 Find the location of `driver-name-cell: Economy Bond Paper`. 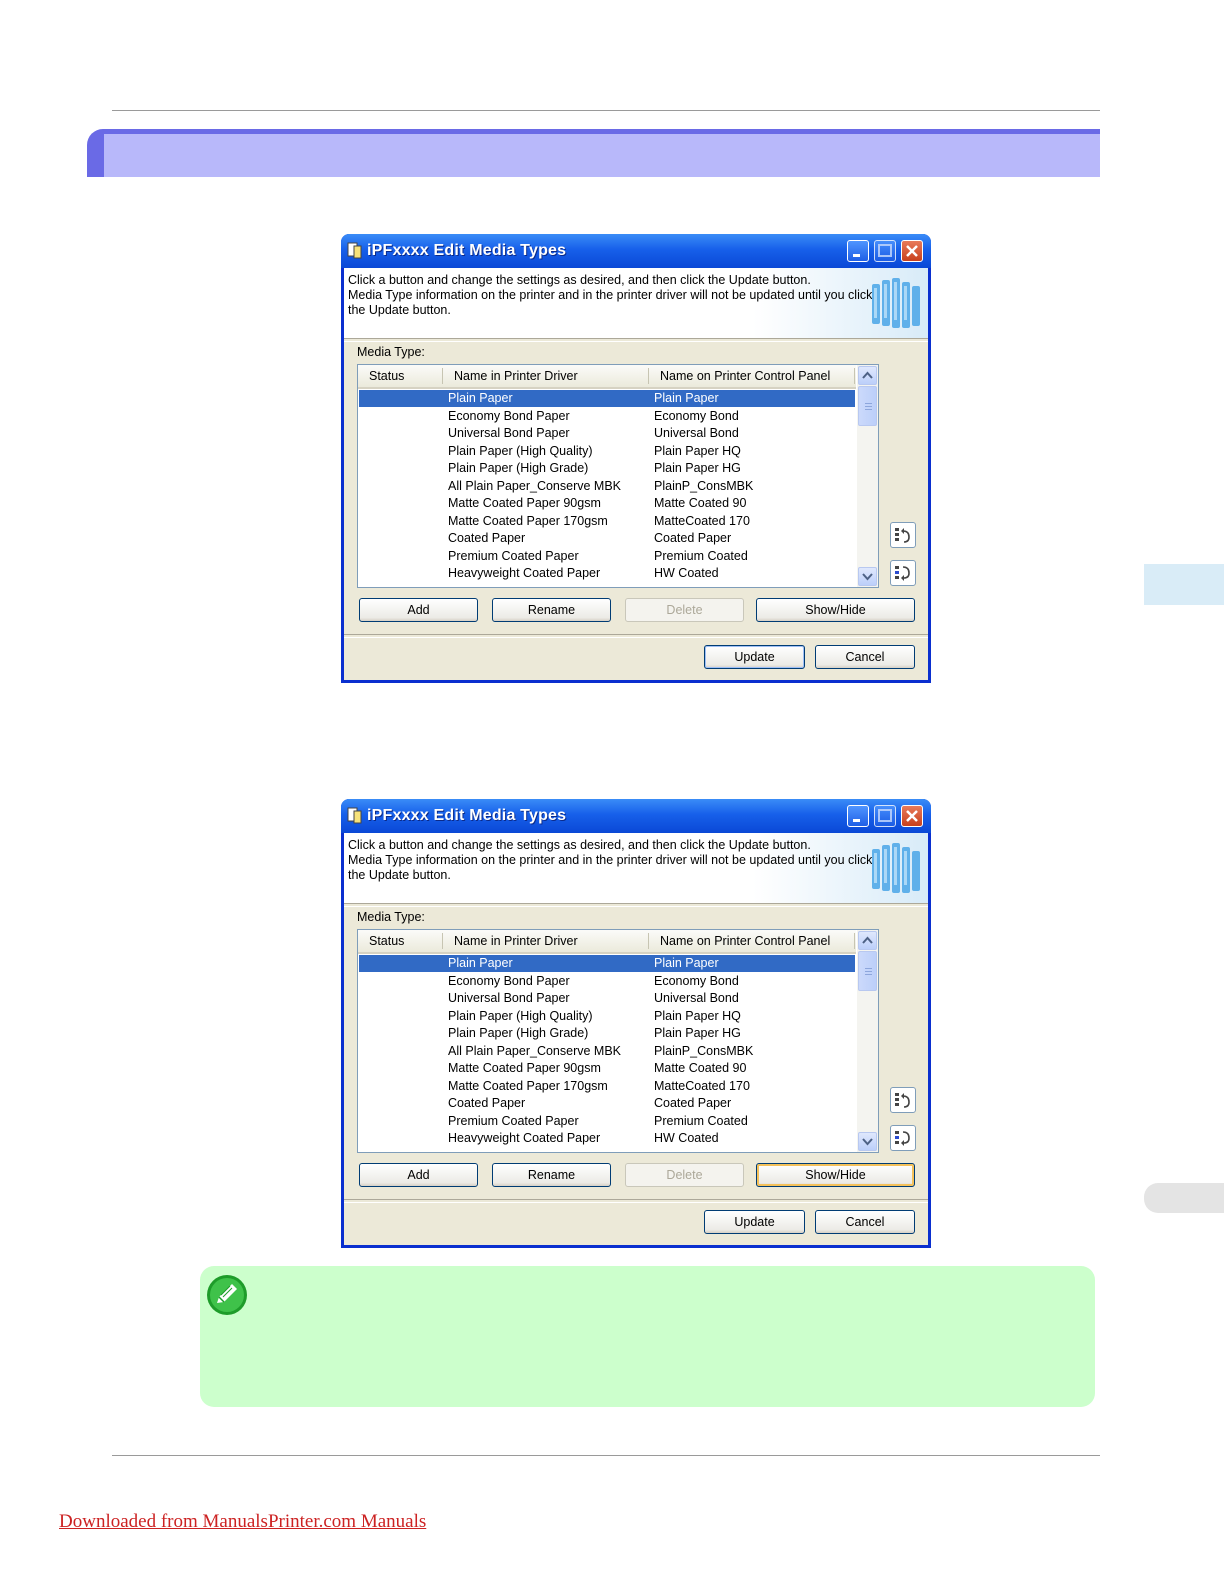

driver-name-cell: Economy Bond Paper is located at coordinates (509, 415).